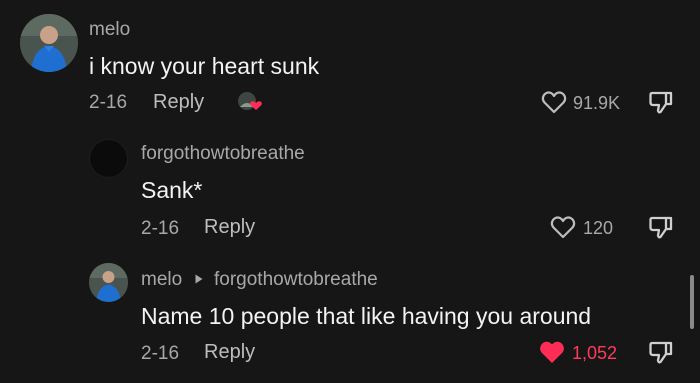 Image resolution: width=700 pixels, height=383 pixels. Describe the element at coordinates (251, 102) in the screenshot. I see `creator-liked-icon` at that location.